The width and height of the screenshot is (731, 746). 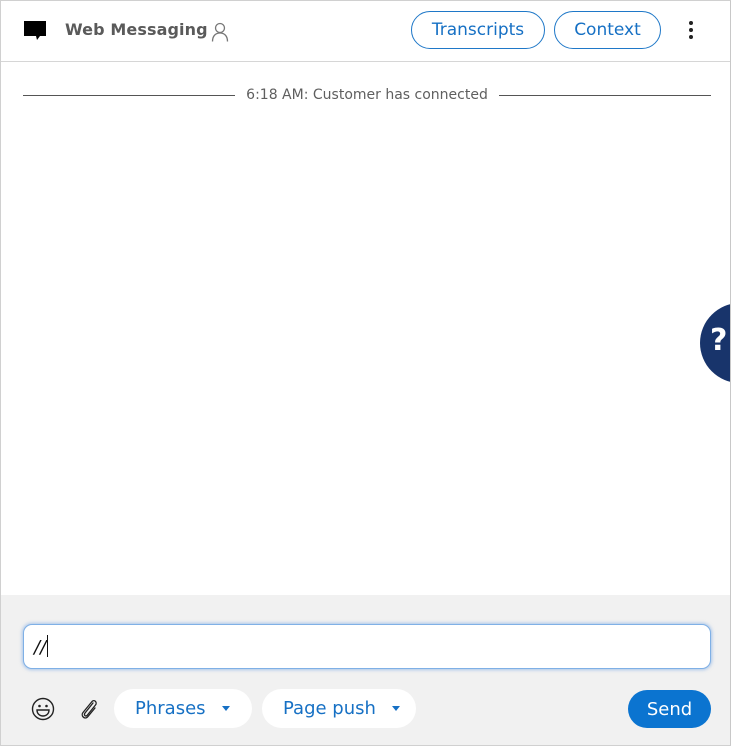 I want to click on help-button: ?, so click(x=715, y=343).